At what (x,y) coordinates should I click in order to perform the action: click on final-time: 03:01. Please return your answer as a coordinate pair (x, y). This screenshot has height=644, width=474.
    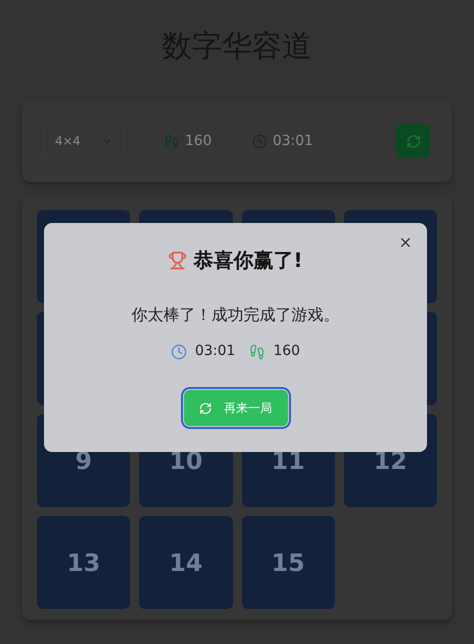
    Looking at the image, I should click on (215, 351).